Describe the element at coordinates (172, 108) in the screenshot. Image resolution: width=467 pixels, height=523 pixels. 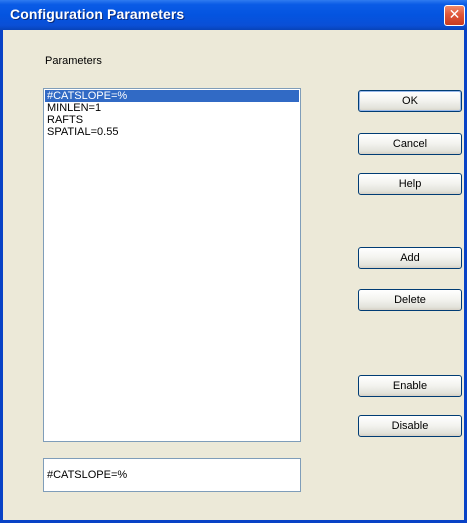
I see `list-item: MINLEN=1` at that location.